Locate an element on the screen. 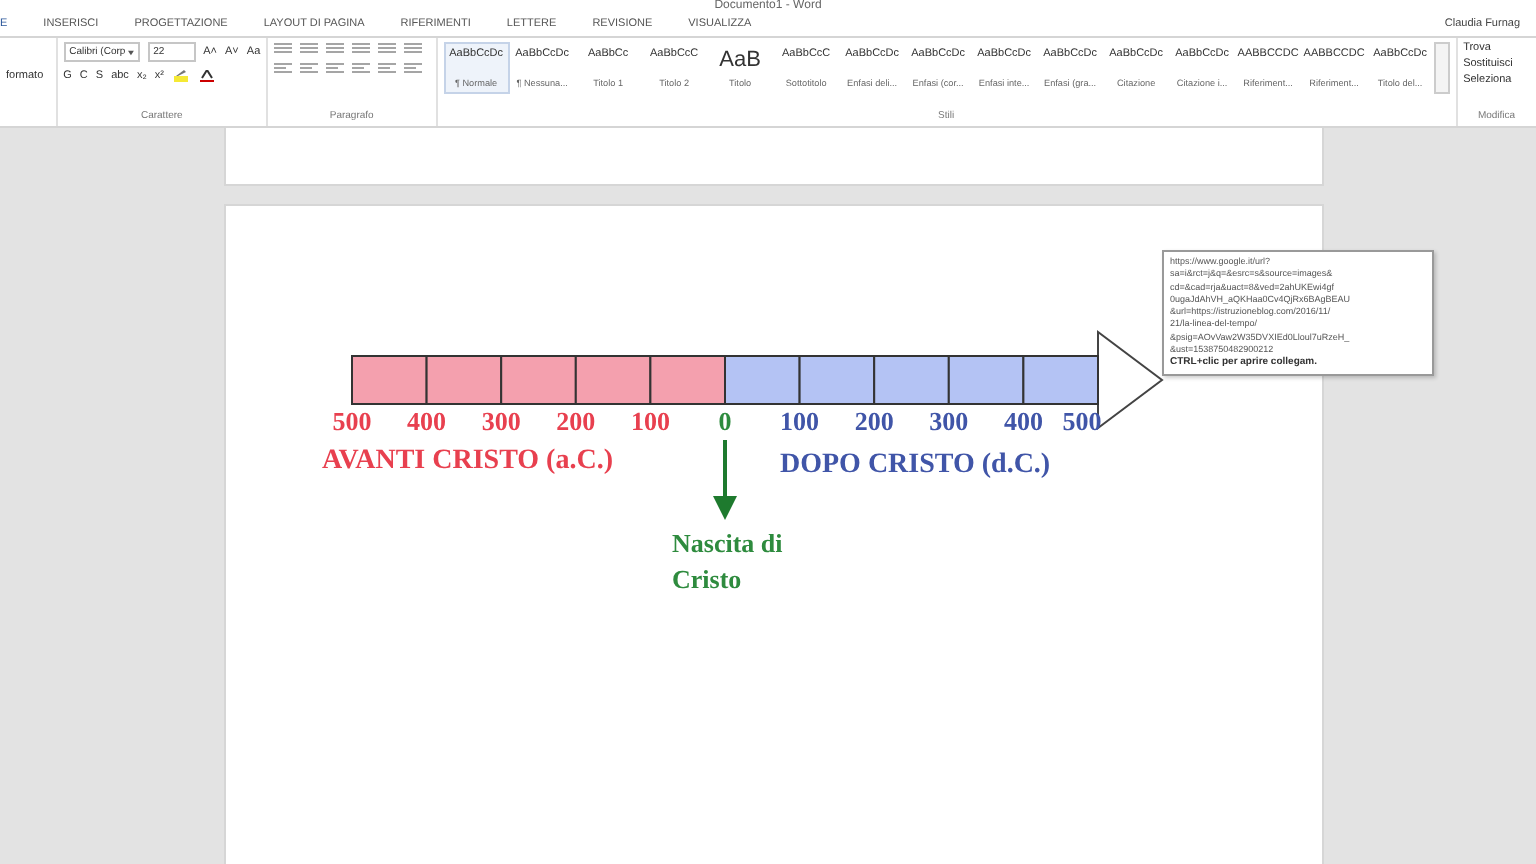 This screenshot has height=864, width=1536. downward-arrow is located at coordinates (725, 480).